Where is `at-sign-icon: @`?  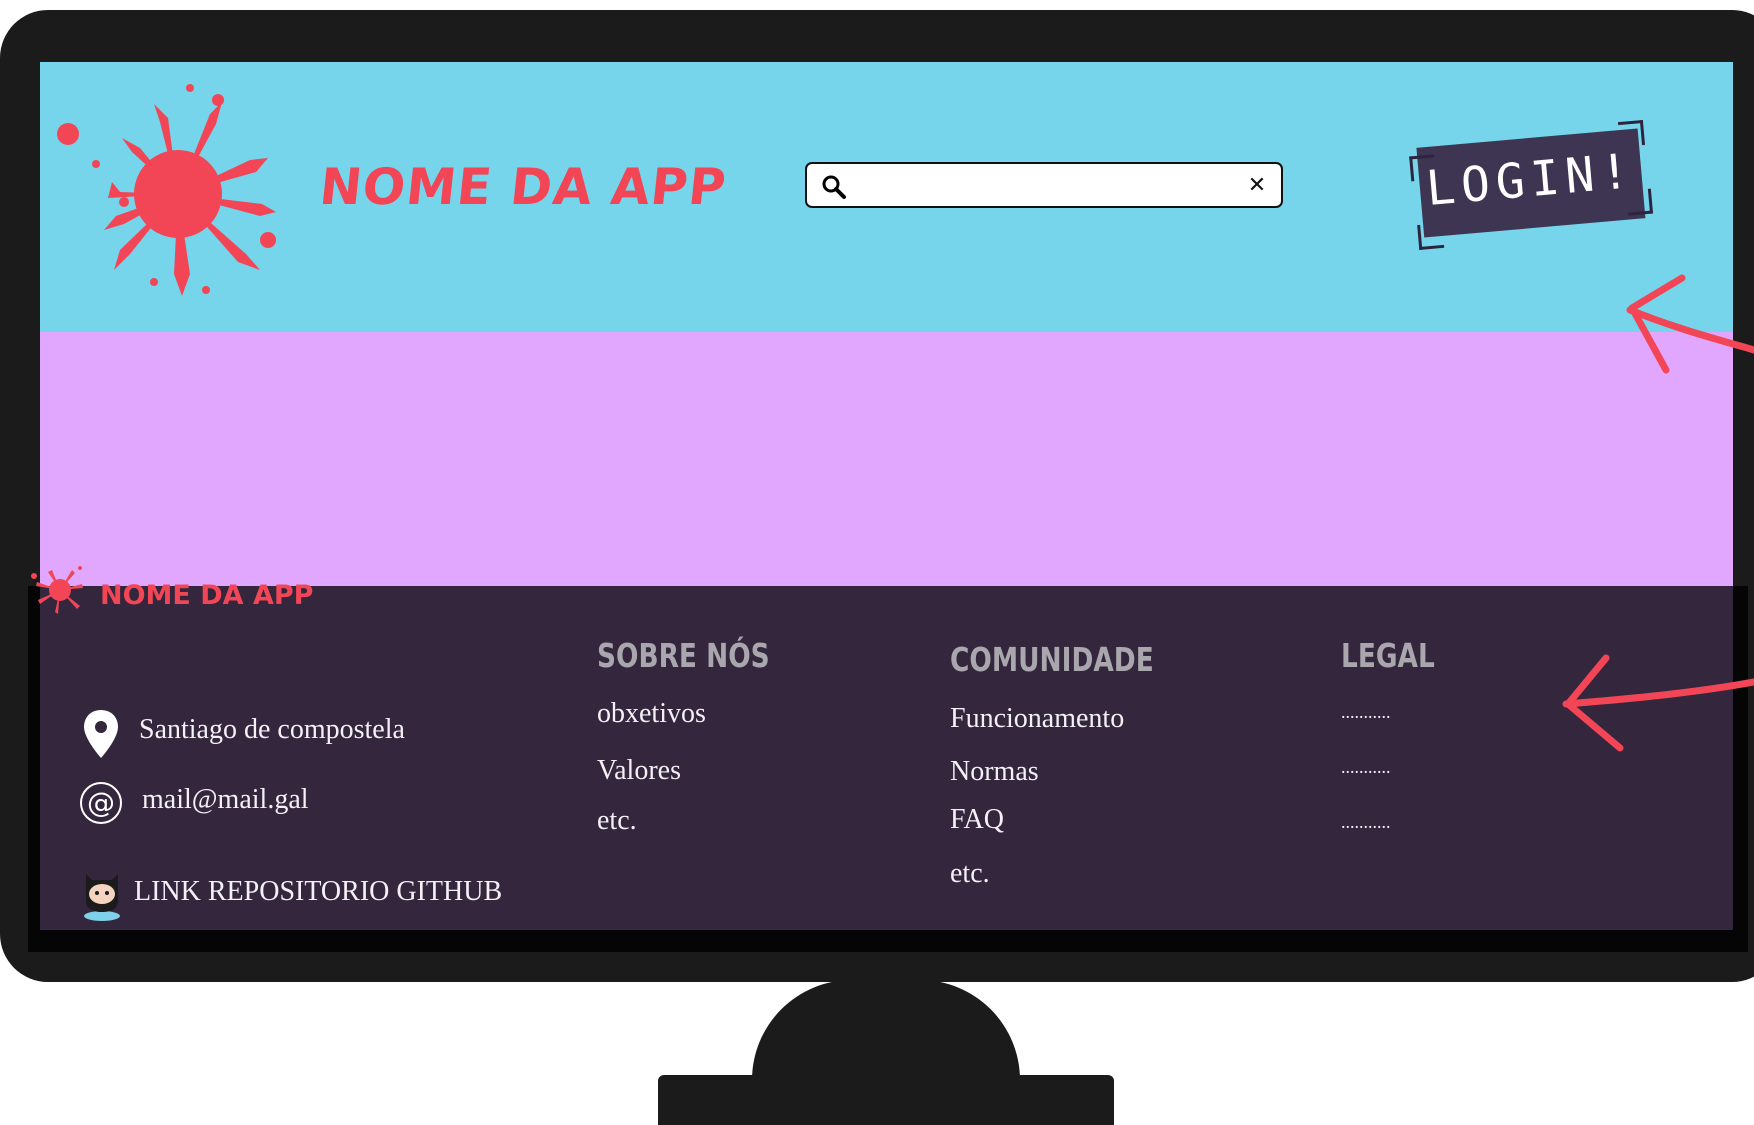
at-sign-icon: @ is located at coordinates (101, 803).